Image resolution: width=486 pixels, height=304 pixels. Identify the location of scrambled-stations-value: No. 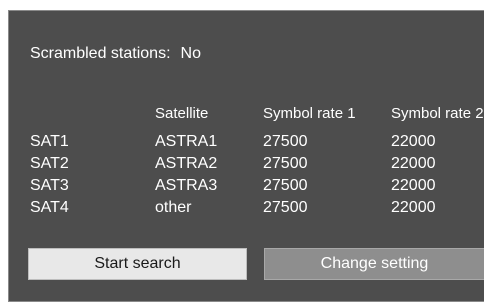
(190, 53).